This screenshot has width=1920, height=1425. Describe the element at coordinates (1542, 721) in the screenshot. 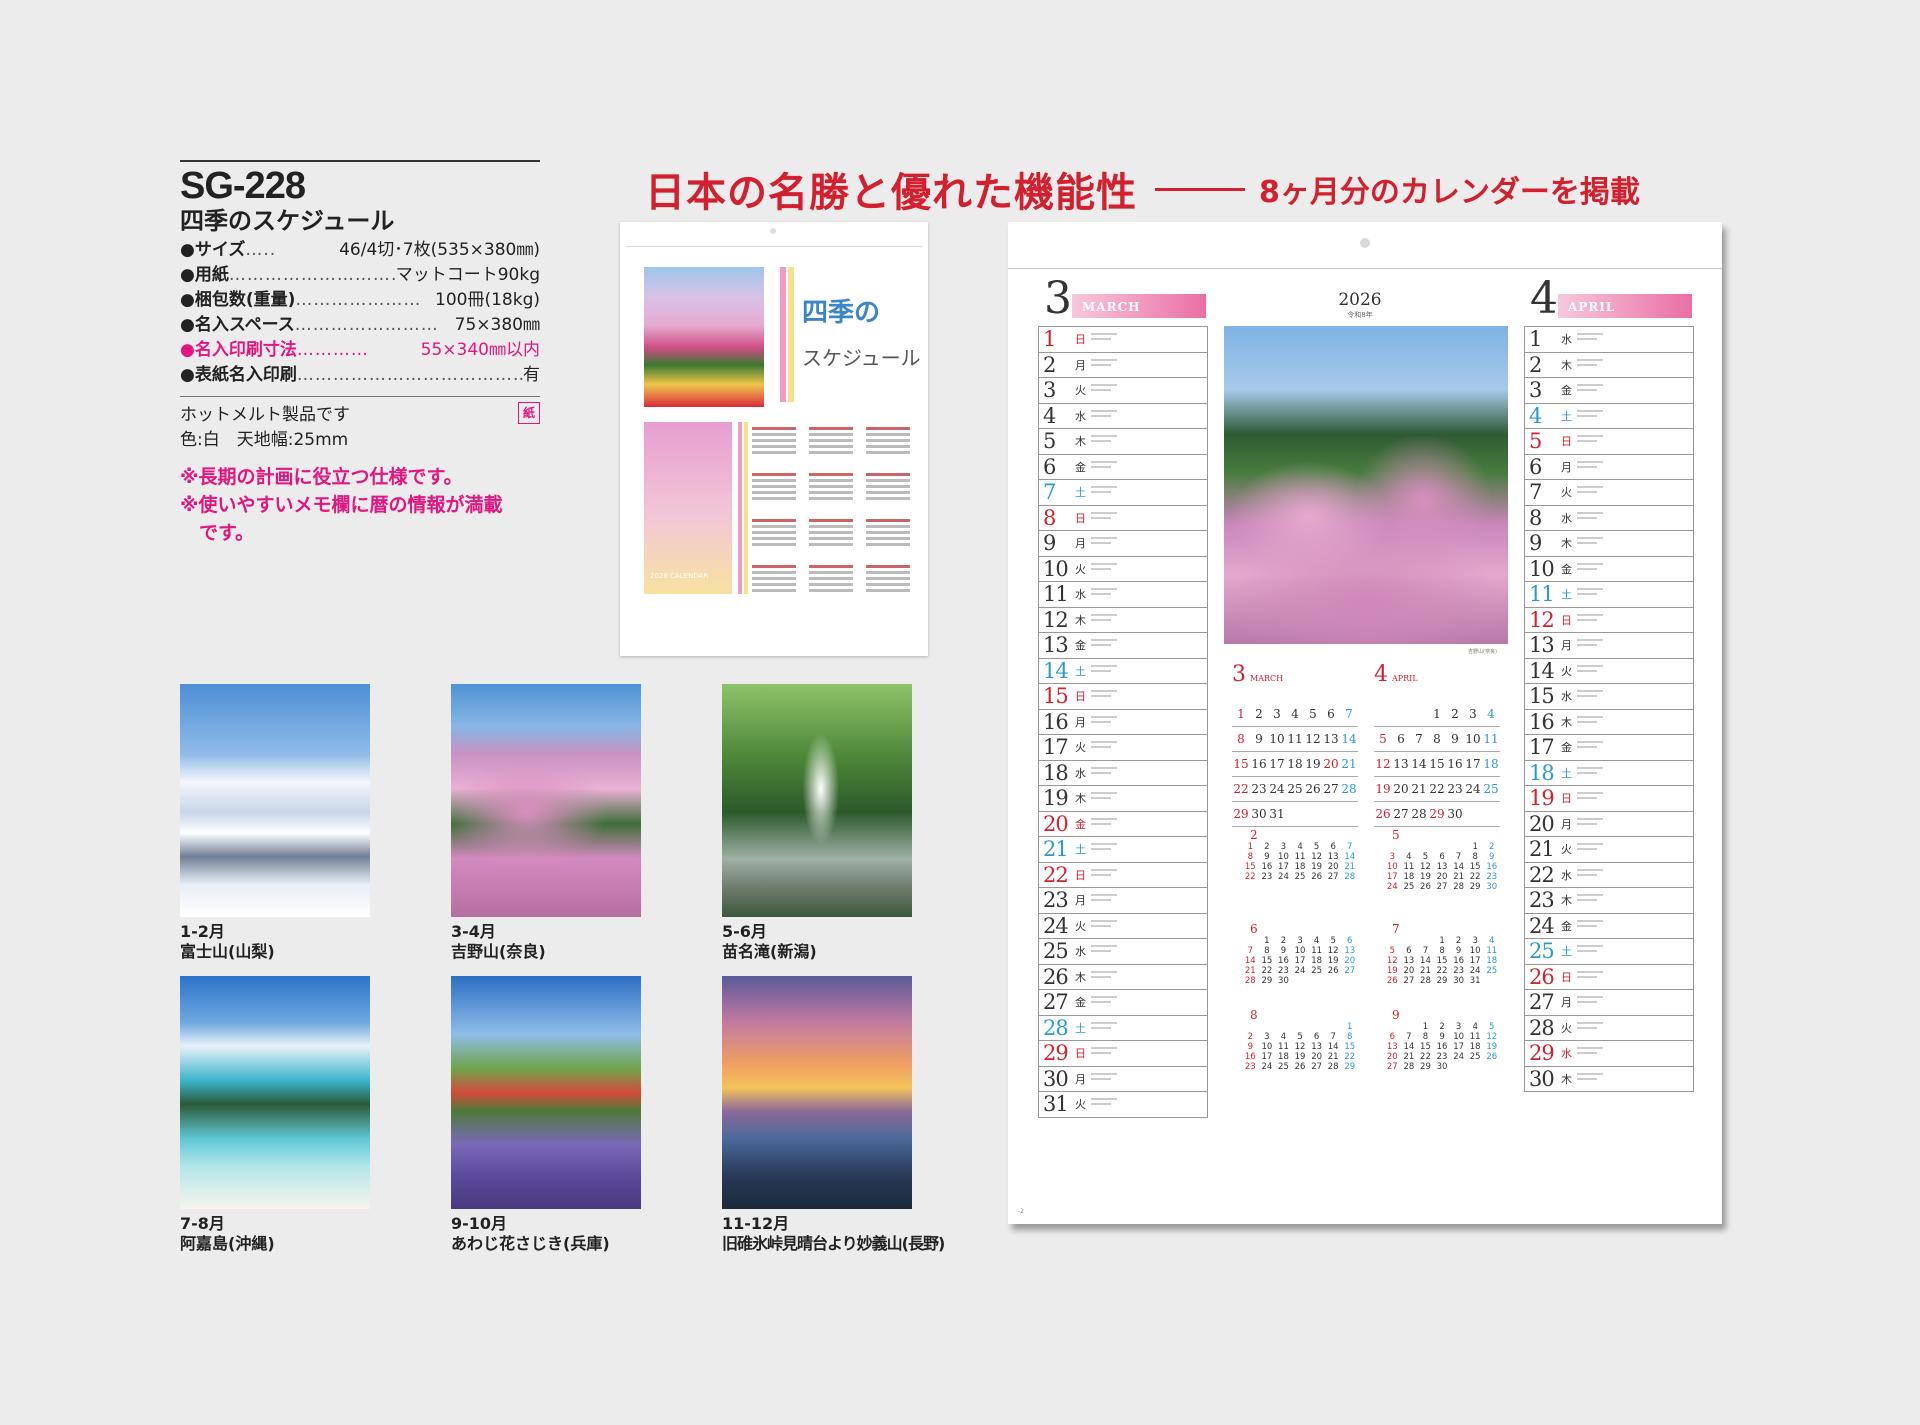

I see `day-number: 16` at that location.